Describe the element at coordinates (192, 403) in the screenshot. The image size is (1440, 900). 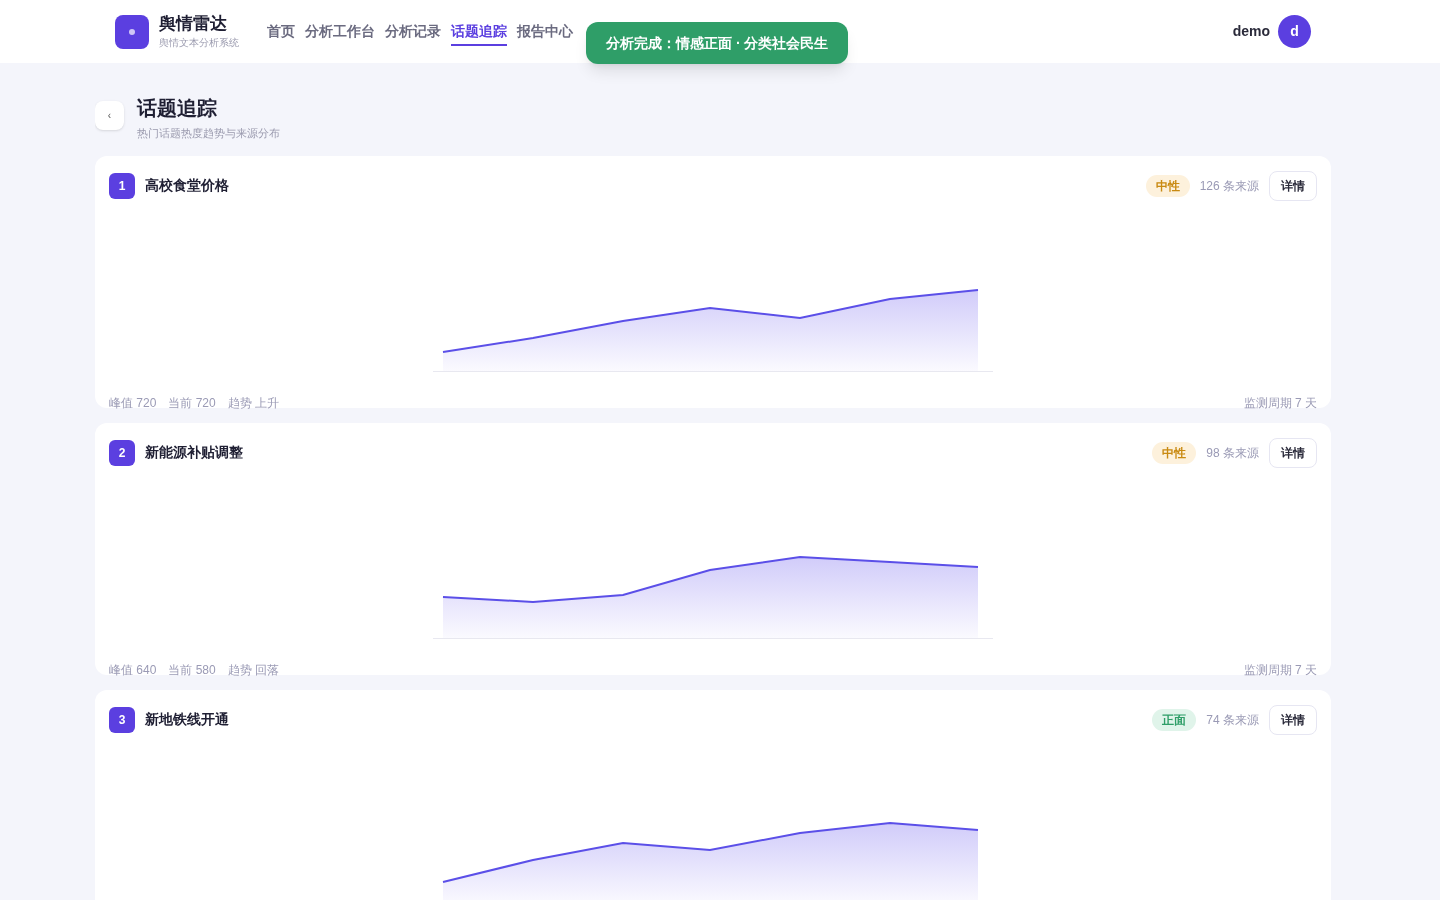
I see `current-value: 当前 720` at that location.